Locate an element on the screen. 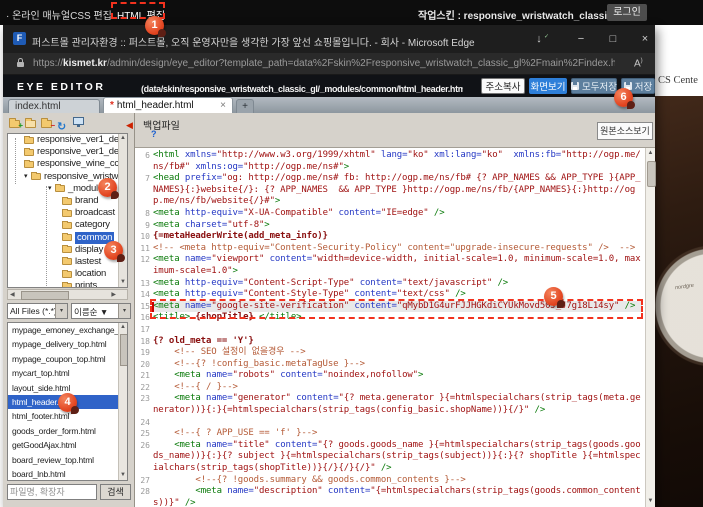  file-list-scrollbar: ▲ ▼ is located at coordinates (122, 401).